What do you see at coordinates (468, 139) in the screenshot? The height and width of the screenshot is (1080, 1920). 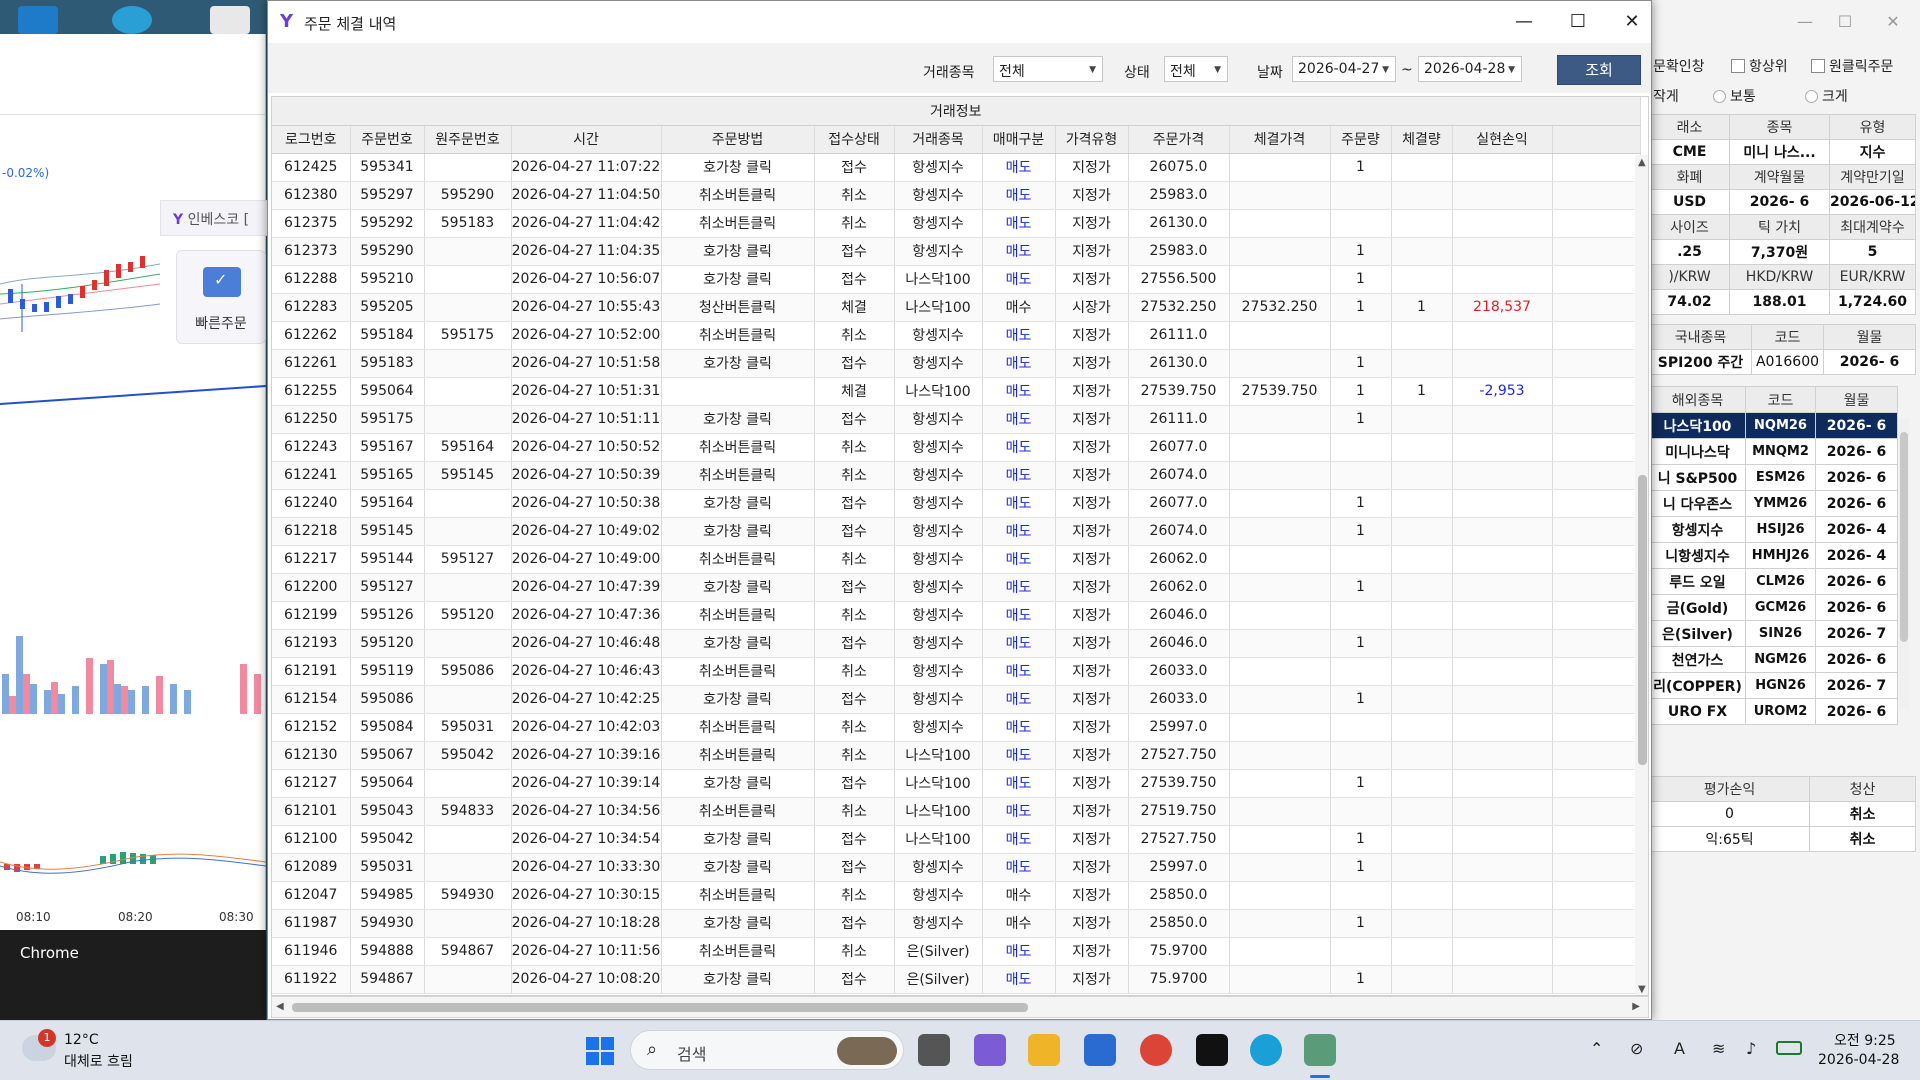 I see `column-header: 원주문번호` at bounding box center [468, 139].